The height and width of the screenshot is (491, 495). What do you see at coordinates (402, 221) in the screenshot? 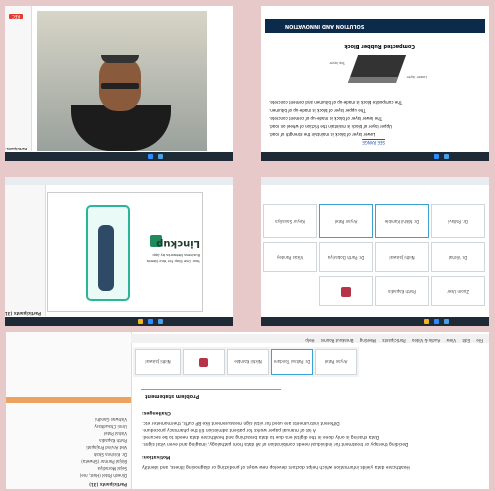
I see `video-tile-active: Dr. Nikhil Kamble` at bounding box center [402, 221].